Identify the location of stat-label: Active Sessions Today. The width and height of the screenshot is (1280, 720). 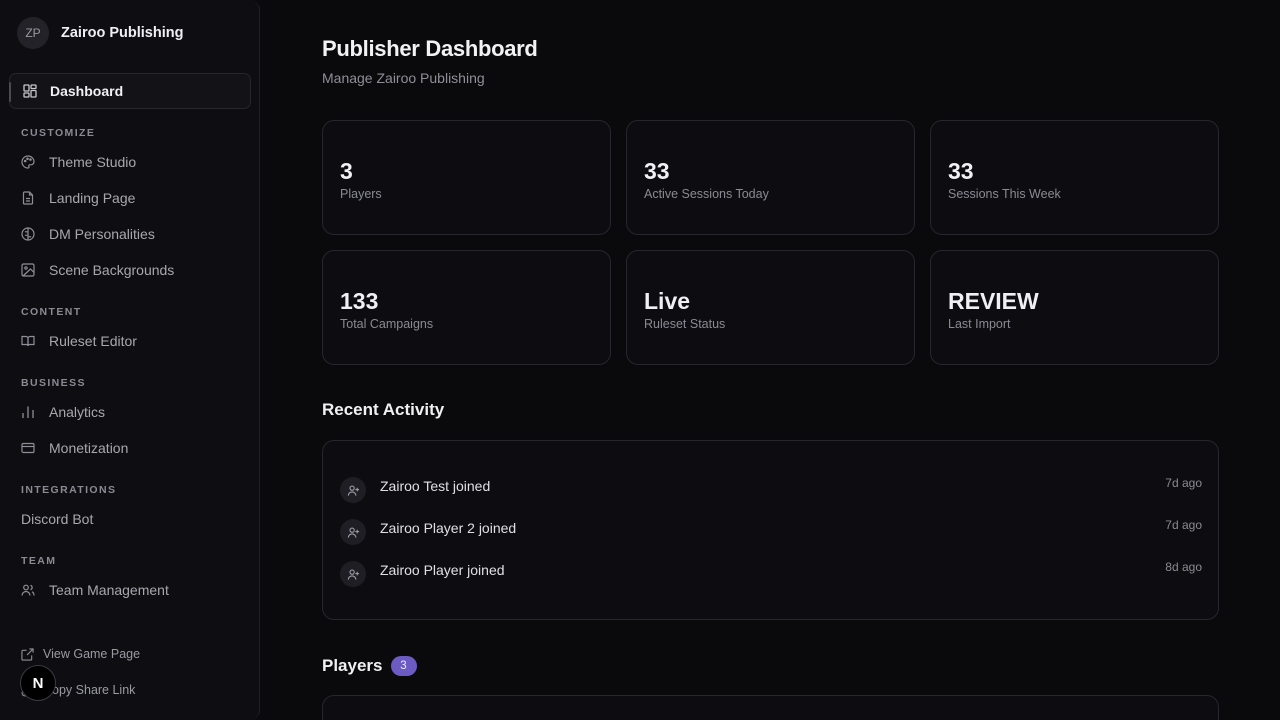
(706, 194).